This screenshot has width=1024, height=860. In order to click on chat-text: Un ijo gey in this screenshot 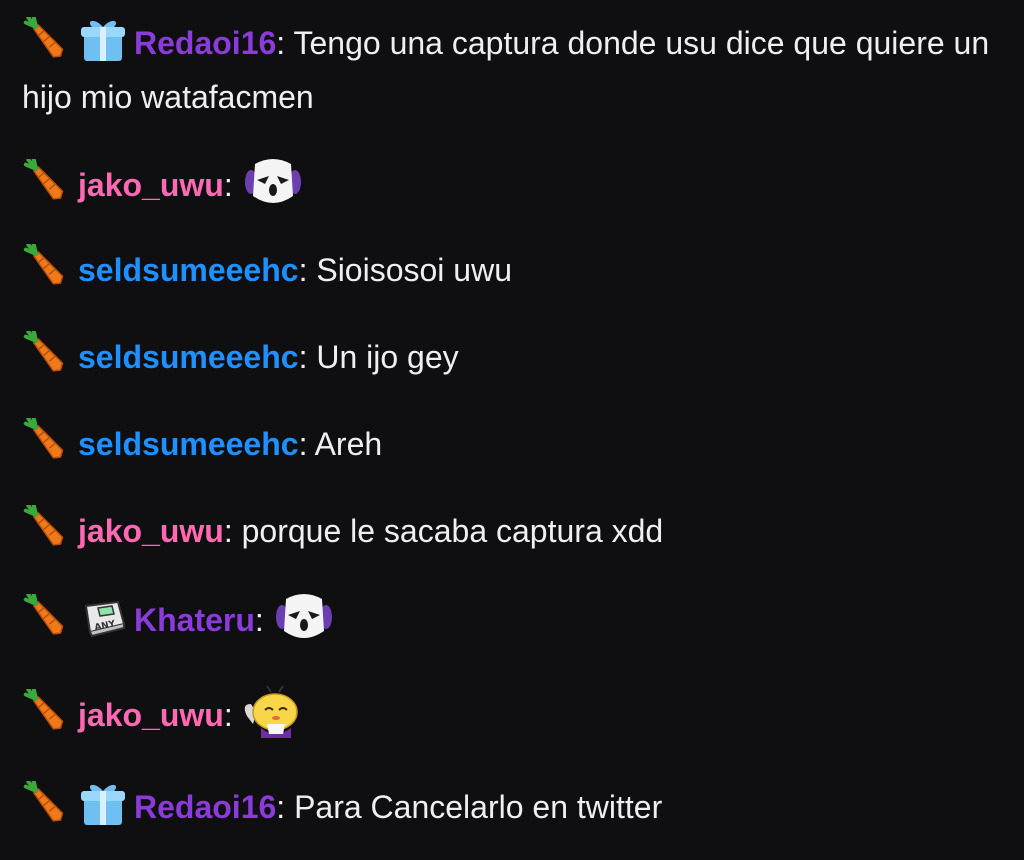, I will do `click(387, 357)`.